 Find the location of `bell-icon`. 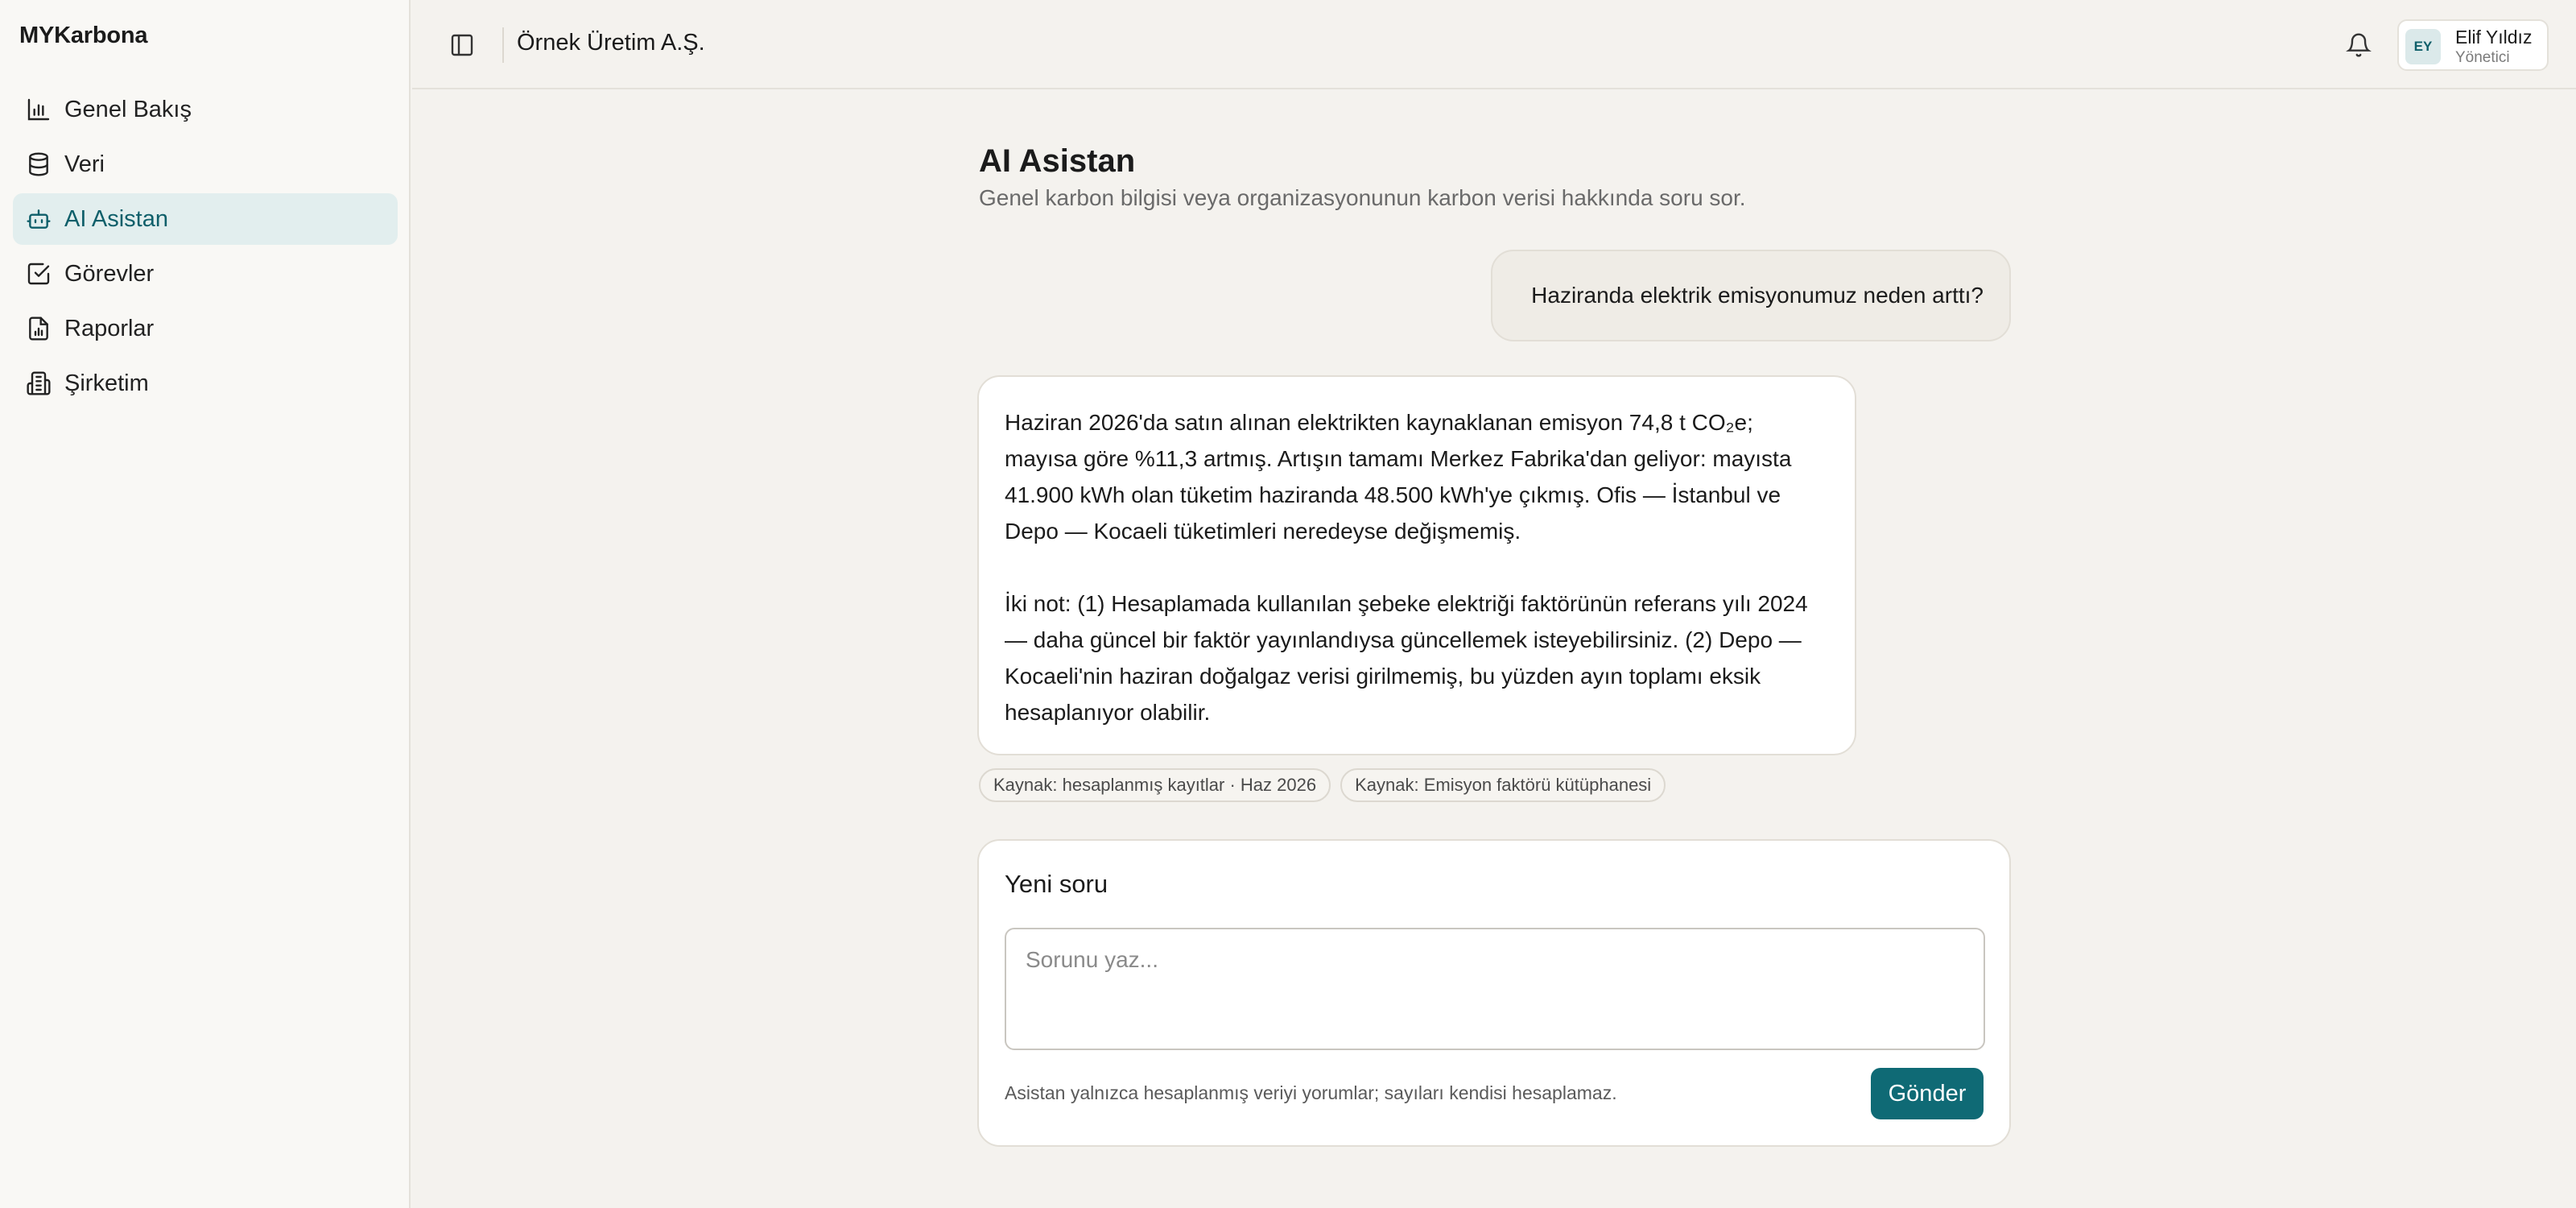

bell-icon is located at coordinates (2359, 45).